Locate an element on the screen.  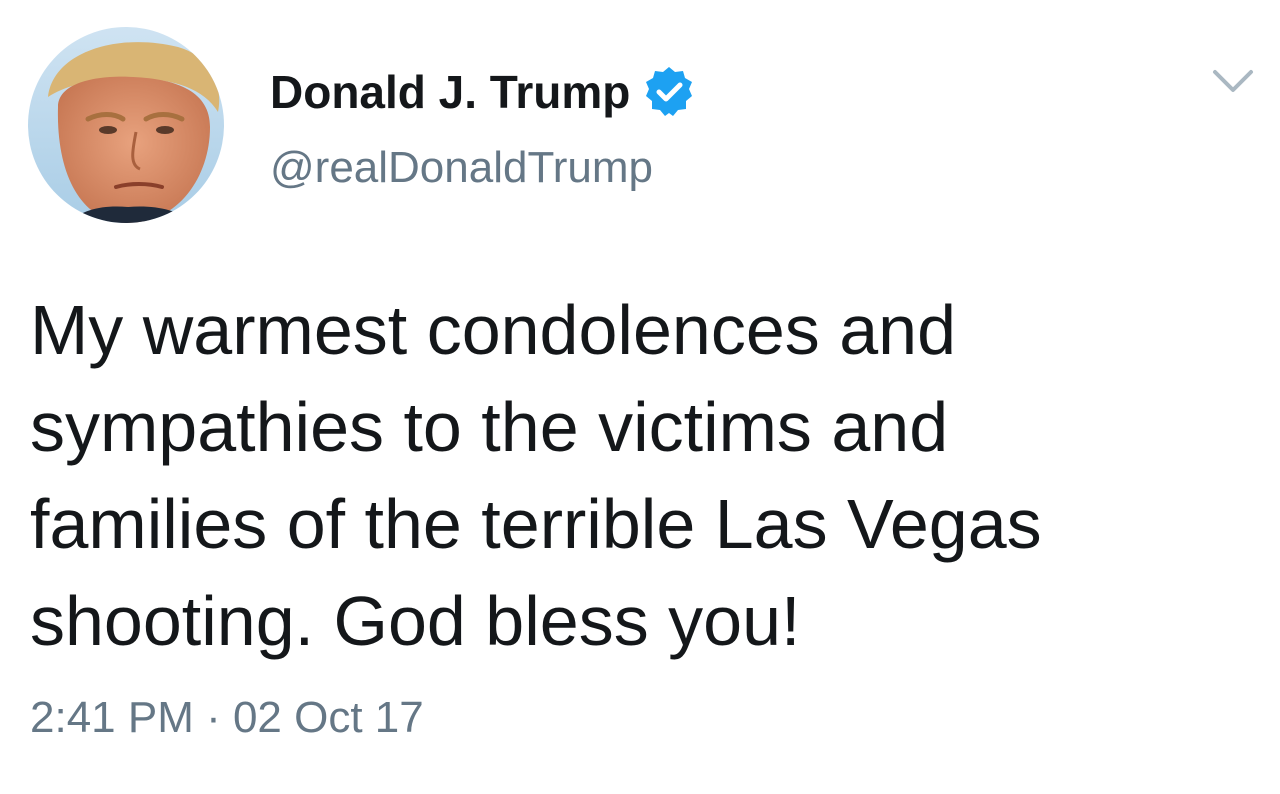
author-name: Donald J. Trump is located at coordinates (483, 92).